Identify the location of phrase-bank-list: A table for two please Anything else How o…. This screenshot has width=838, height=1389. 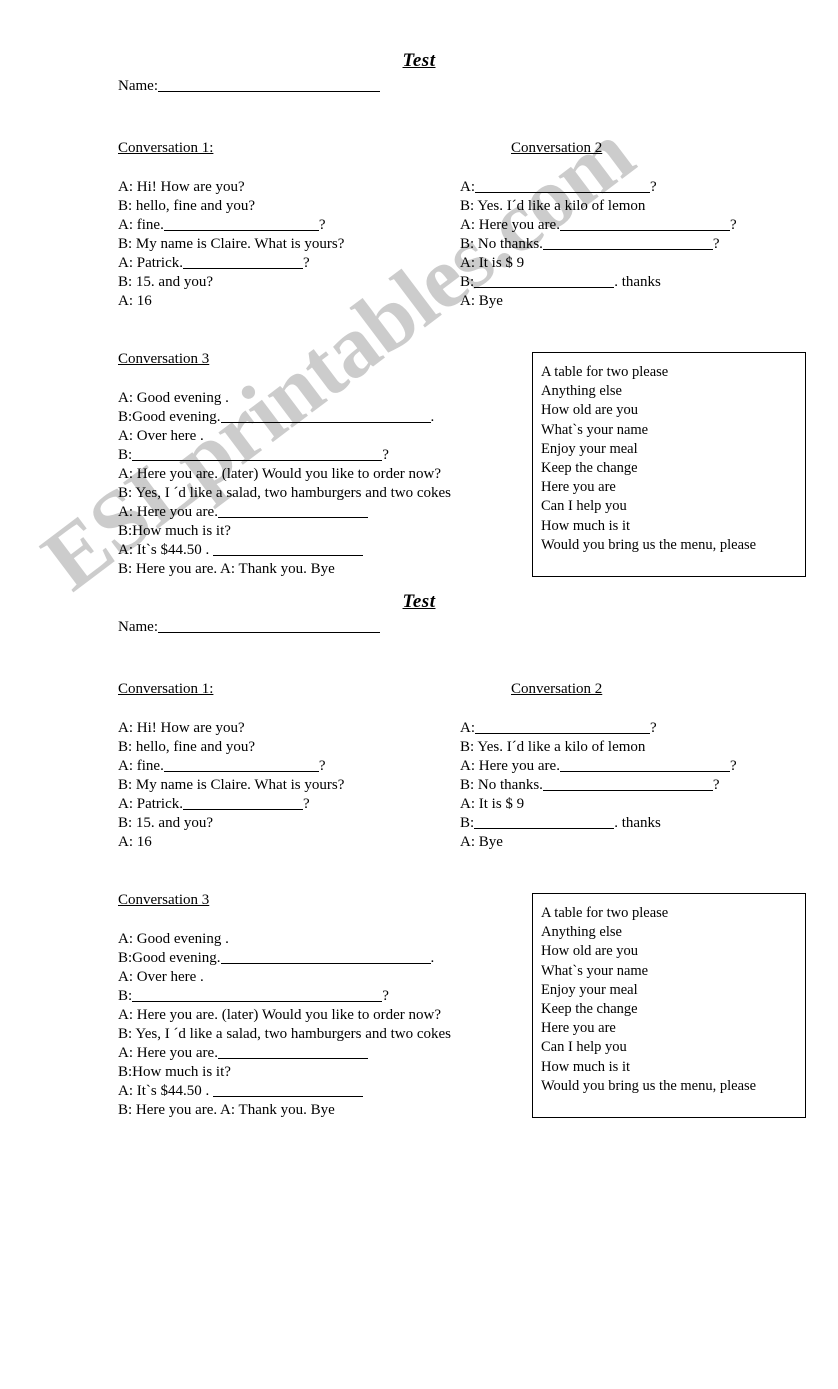
(669, 995).